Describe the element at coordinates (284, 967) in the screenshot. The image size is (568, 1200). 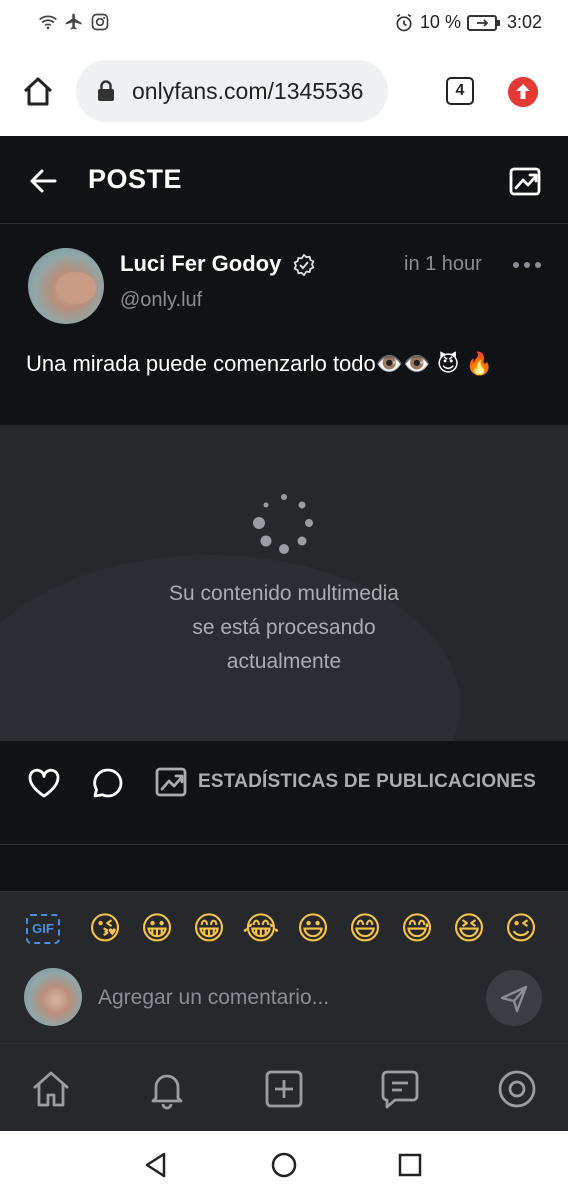
I see `comment-composer: GIF 😘 😀 😁 😂 😃 😄 😅 😆 😉` at that location.